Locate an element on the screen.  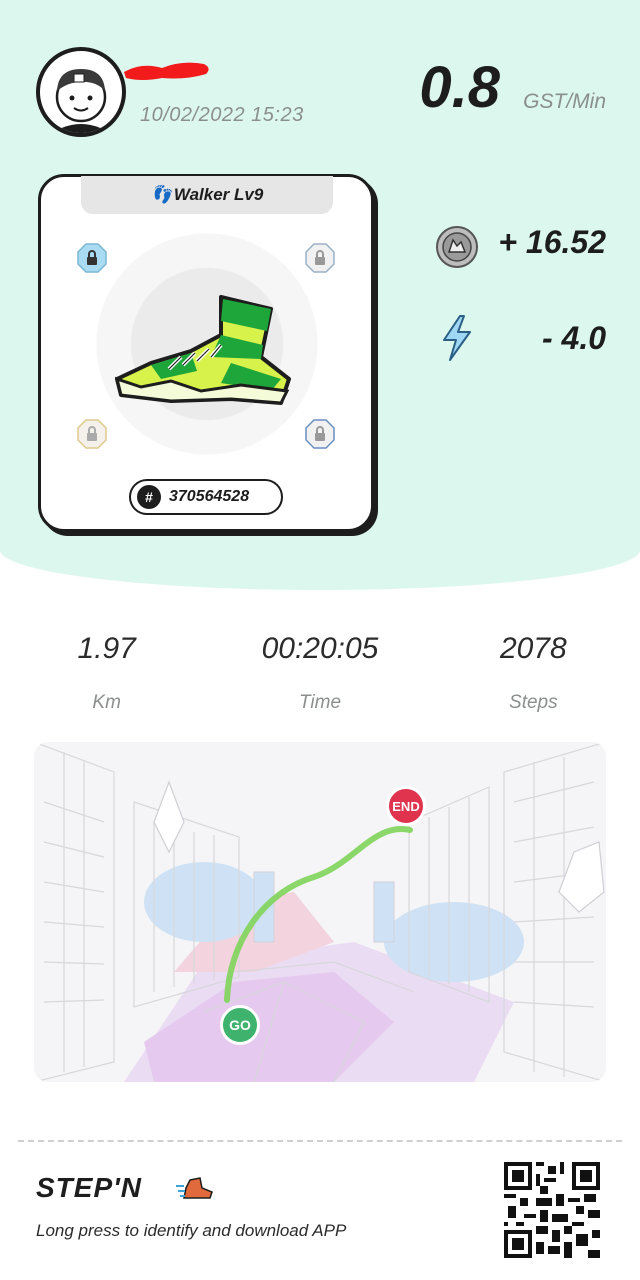
stat-distance-value: 1.97 is located at coordinates (106, 648).